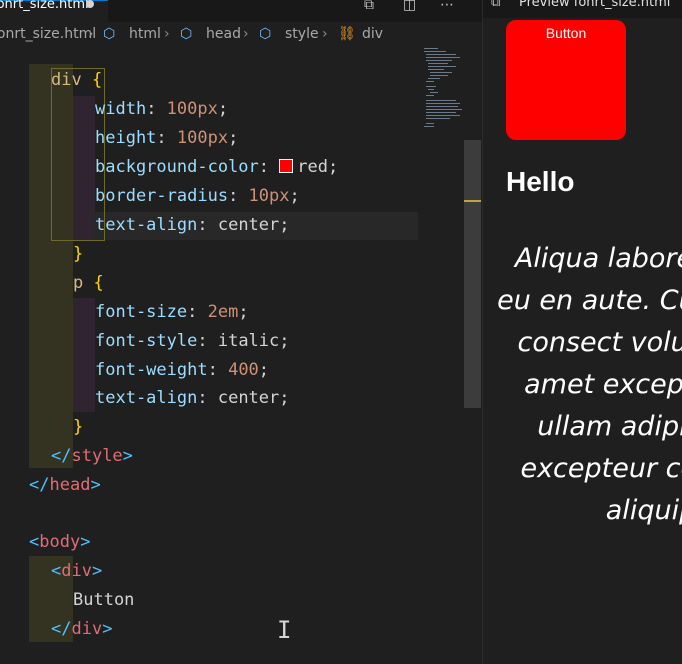 Image resolution: width=682 pixels, height=664 pixels. I want to click on code-line: <body>, so click(60, 542).